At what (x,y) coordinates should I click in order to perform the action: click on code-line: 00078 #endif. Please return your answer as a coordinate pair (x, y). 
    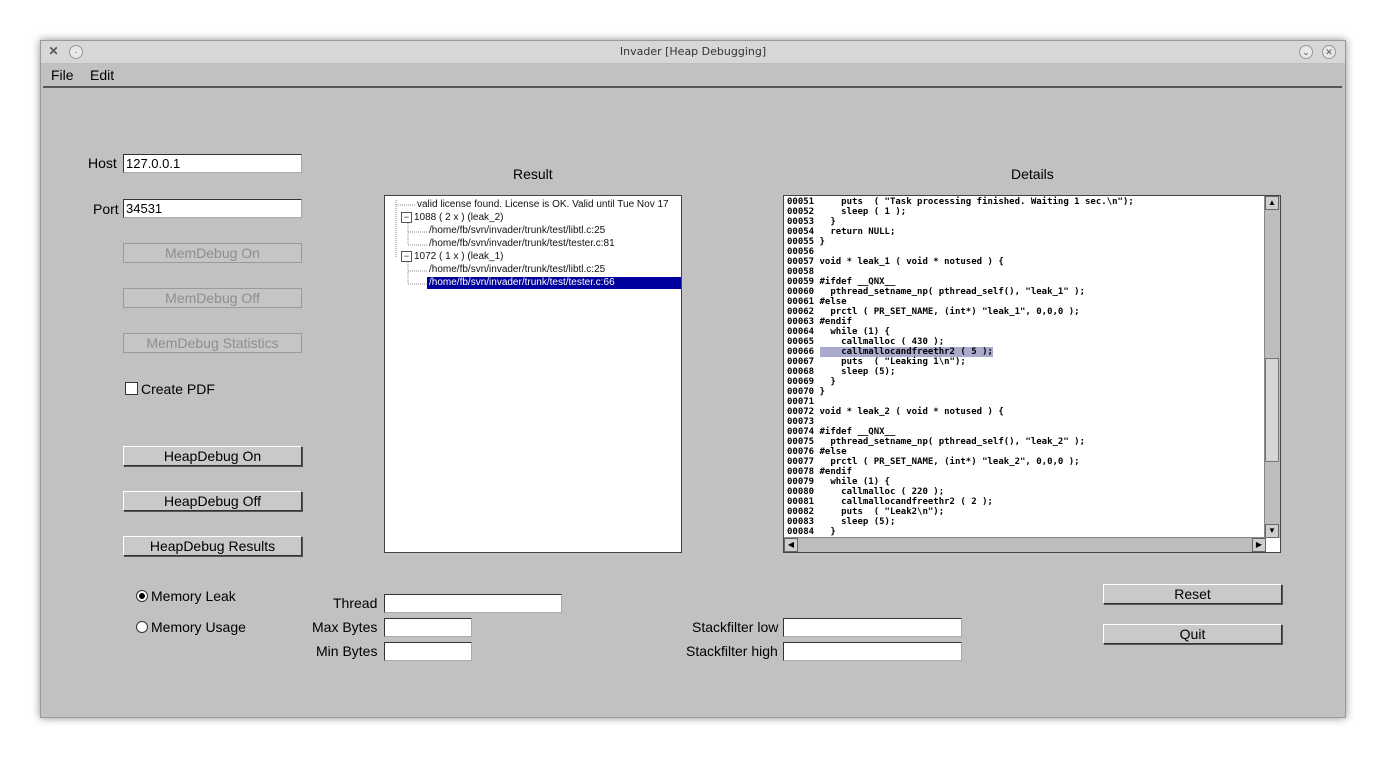
    Looking at the image, I should click on (820, 472).